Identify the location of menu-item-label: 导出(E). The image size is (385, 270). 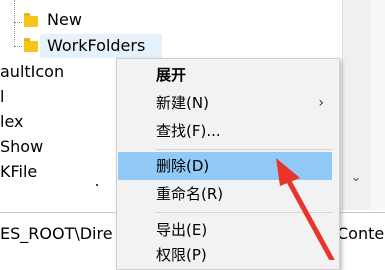
(182, 230).